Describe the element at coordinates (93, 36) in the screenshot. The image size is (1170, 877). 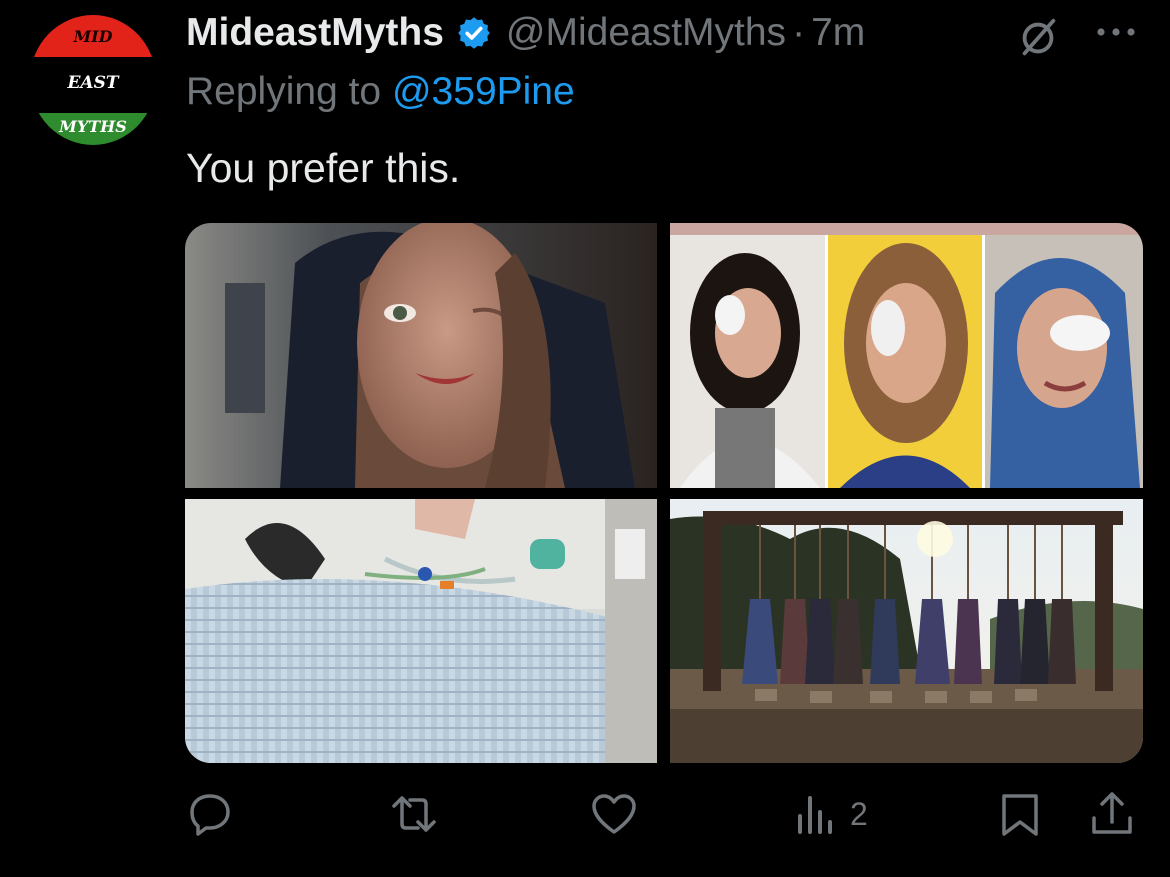
I see `avatar-text-mid: MID` at that location.